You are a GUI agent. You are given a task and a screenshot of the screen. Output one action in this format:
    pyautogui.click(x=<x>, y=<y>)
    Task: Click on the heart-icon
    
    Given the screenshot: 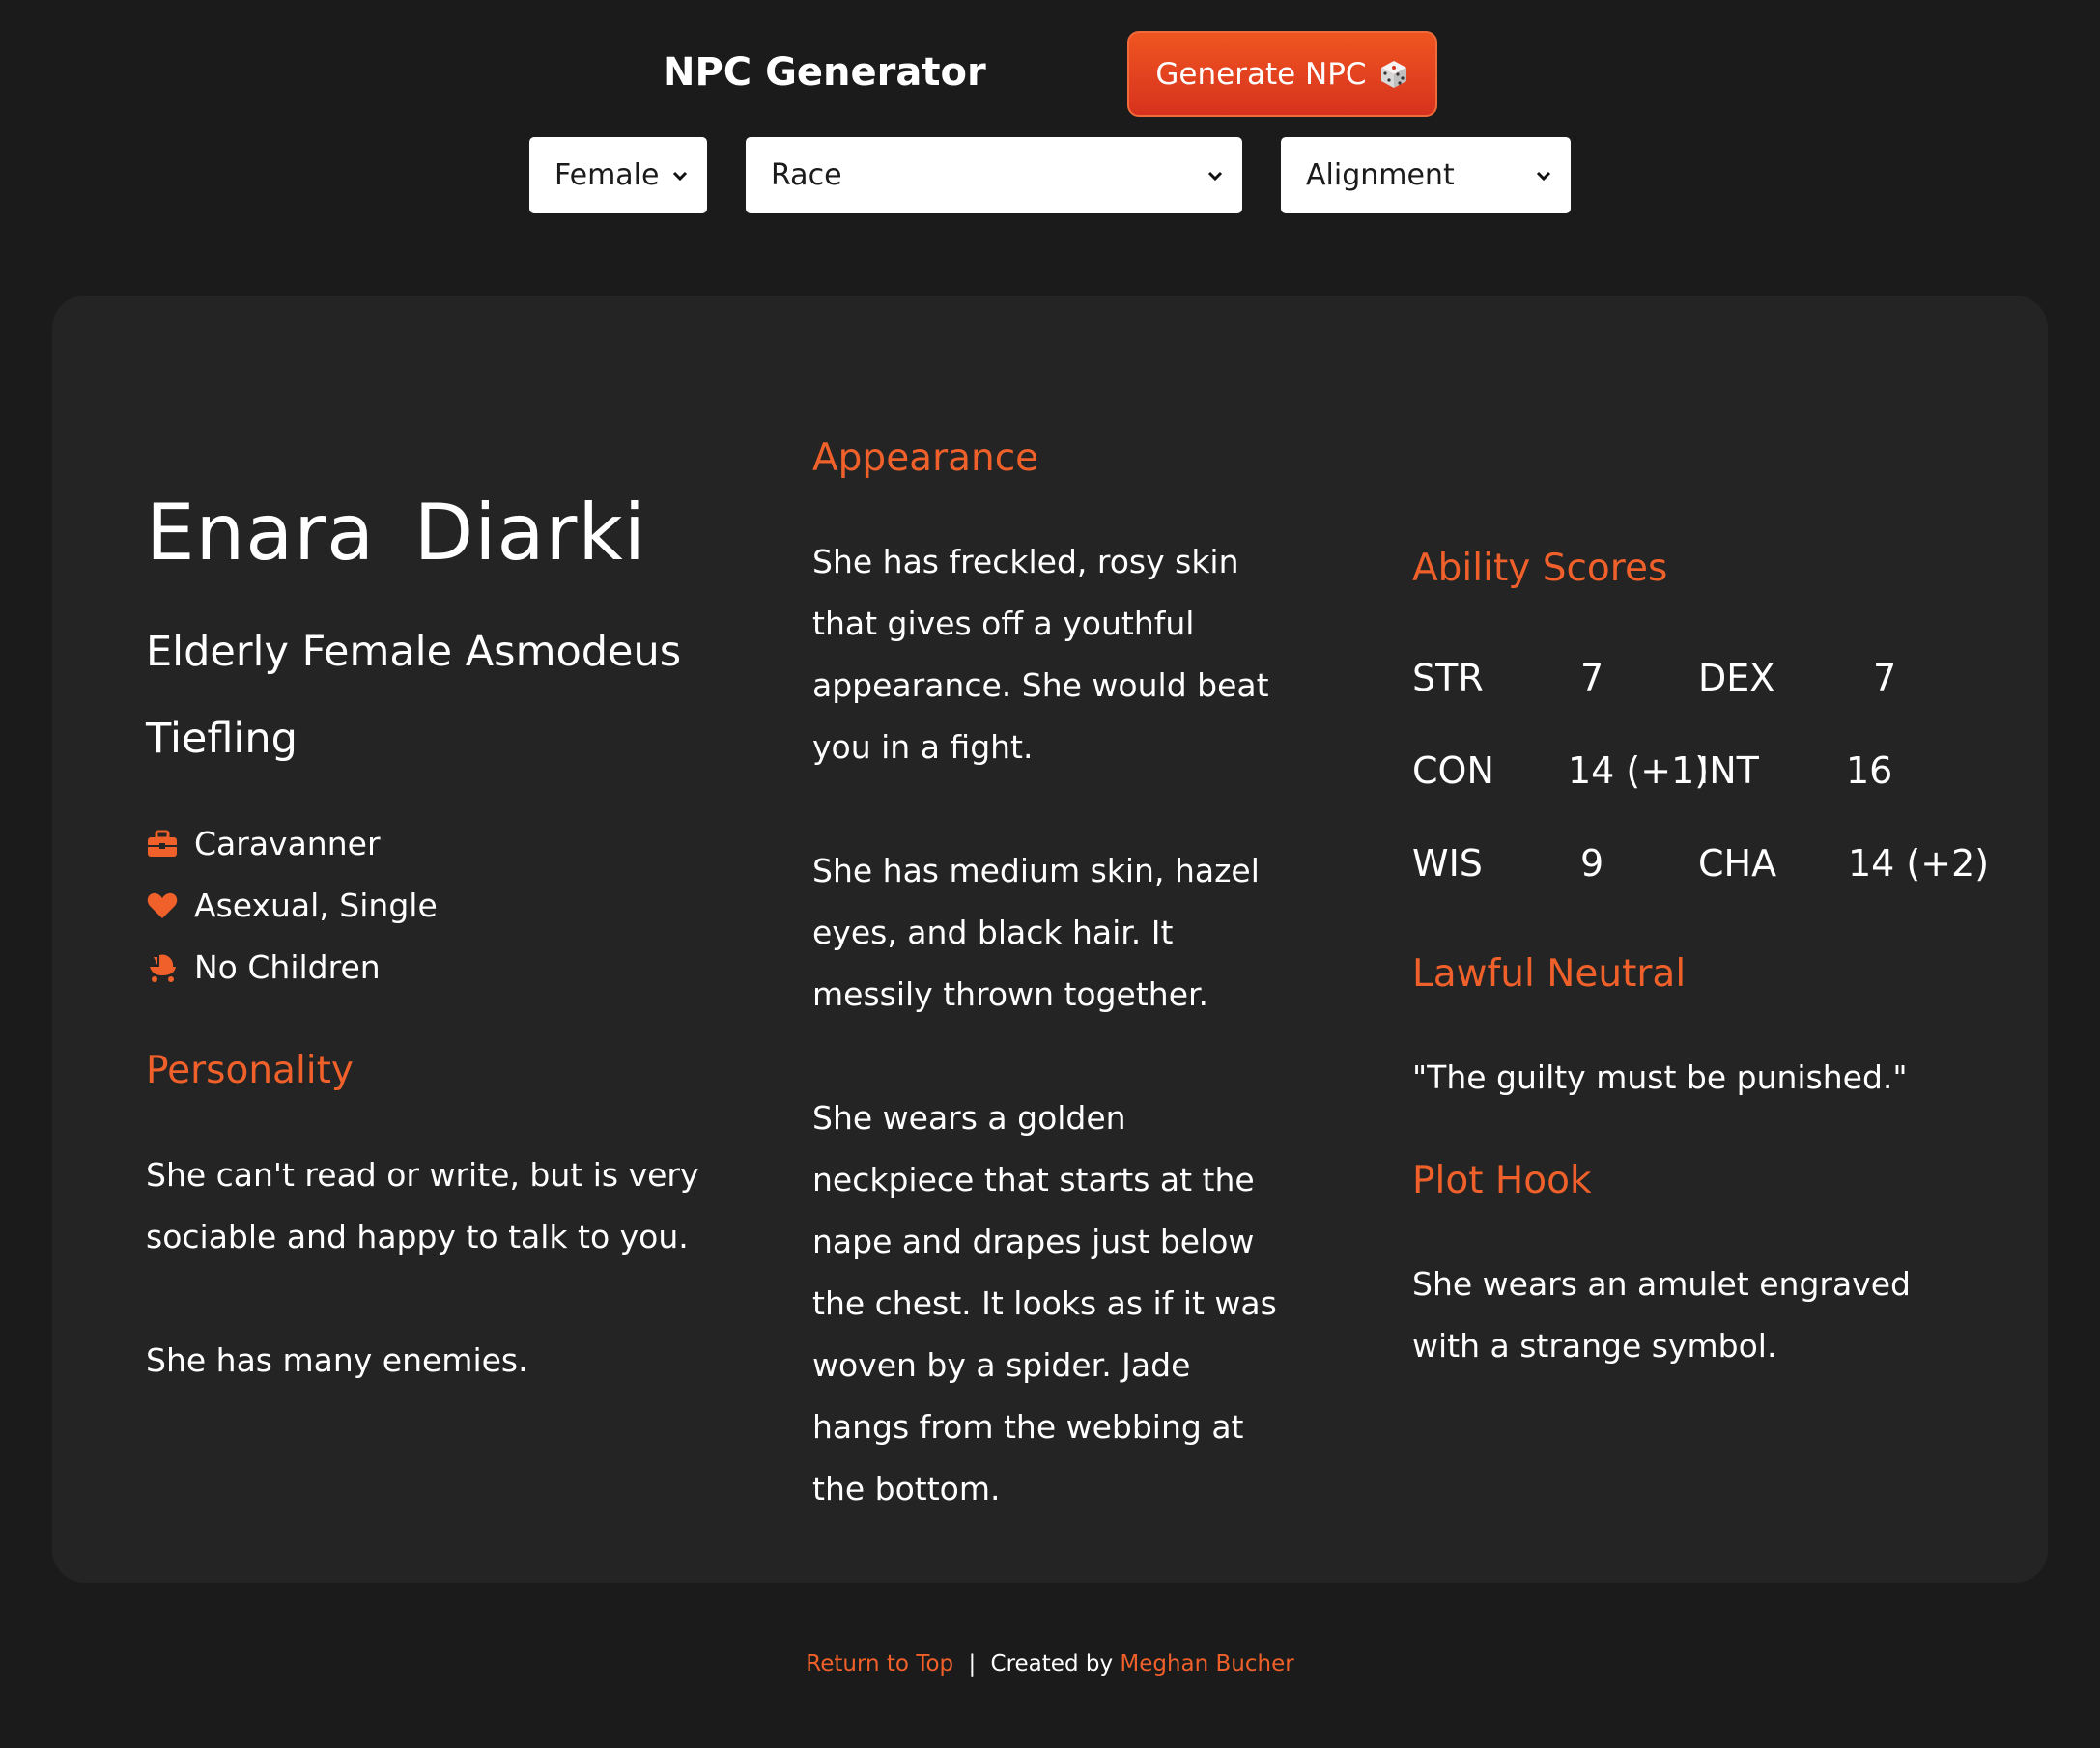 What is the action you would take?
    pyautogui.click(x=162, y=905)
    